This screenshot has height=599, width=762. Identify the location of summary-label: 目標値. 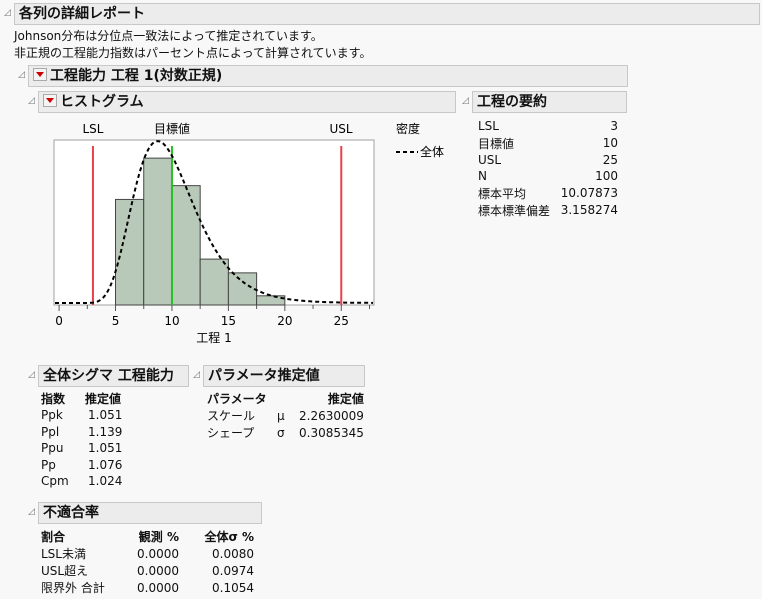
(496, 143).